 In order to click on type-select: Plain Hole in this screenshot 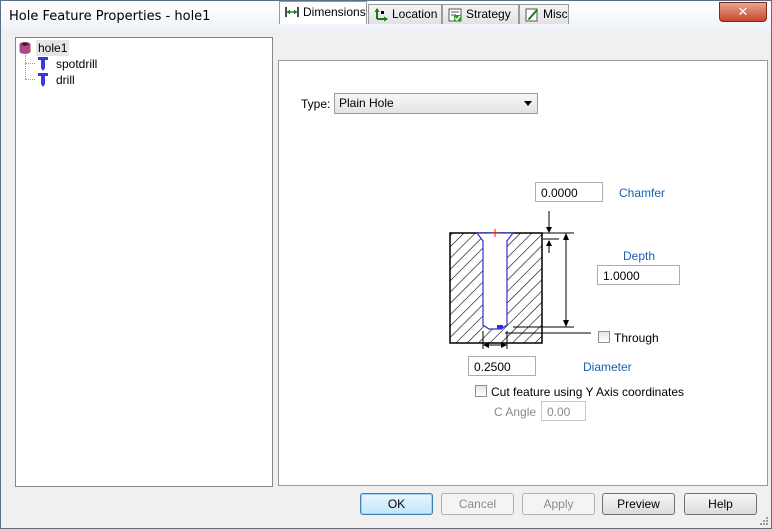, I will do `click(436, 103)`.